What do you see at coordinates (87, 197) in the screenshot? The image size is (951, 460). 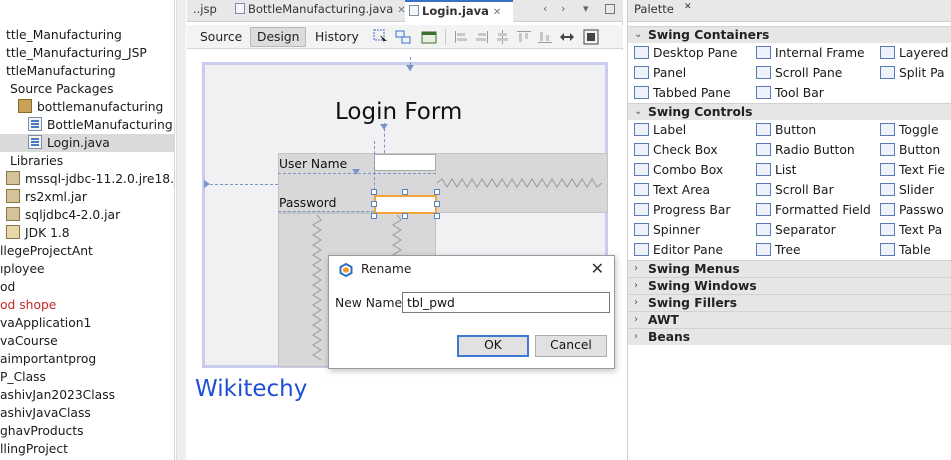 I see `tree-item: rs2xml.jar` at bounding box center [87, 197].